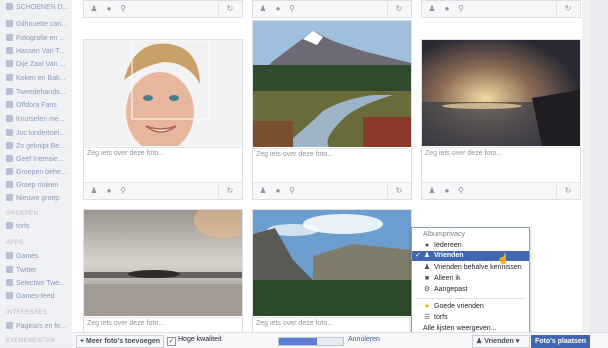  Describe the element at coordinates (27, 313) in the screenshot. I see `section-heading: INTERESSES` at that location.